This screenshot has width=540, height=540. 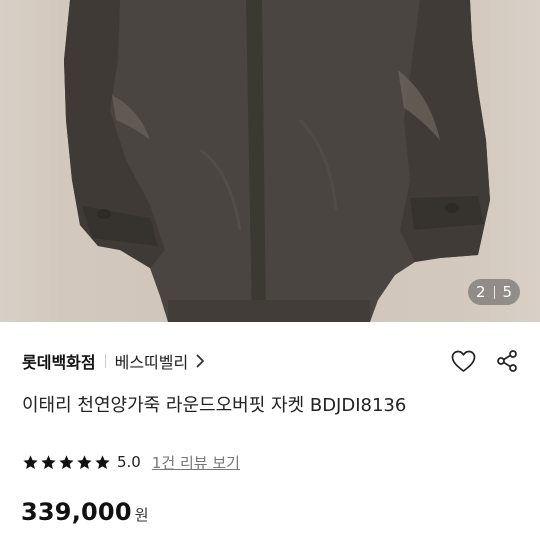 I want to click on price-value: 339,000, so click(x=76, y=512).